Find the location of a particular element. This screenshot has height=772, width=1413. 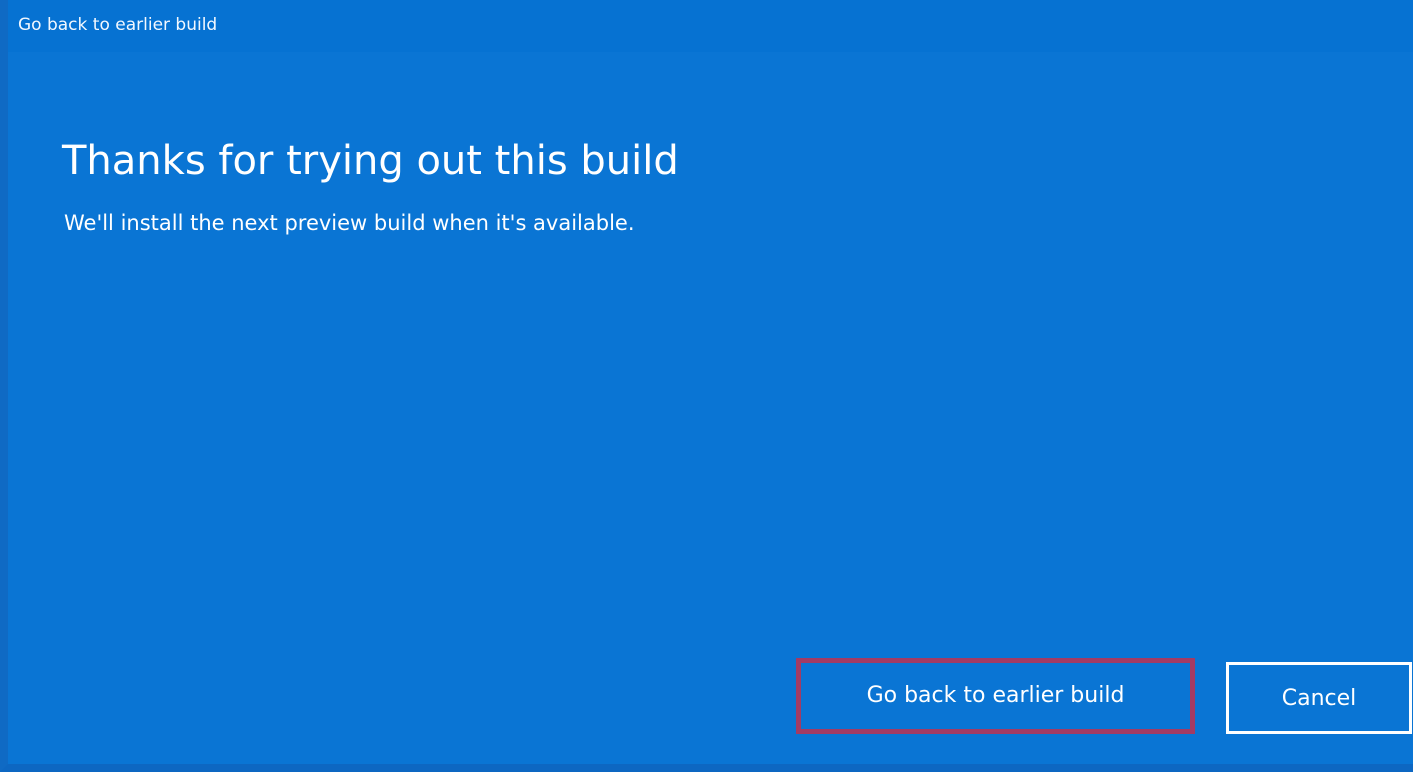

cancel-button: Cancel is located at coordinates (1319, 698).